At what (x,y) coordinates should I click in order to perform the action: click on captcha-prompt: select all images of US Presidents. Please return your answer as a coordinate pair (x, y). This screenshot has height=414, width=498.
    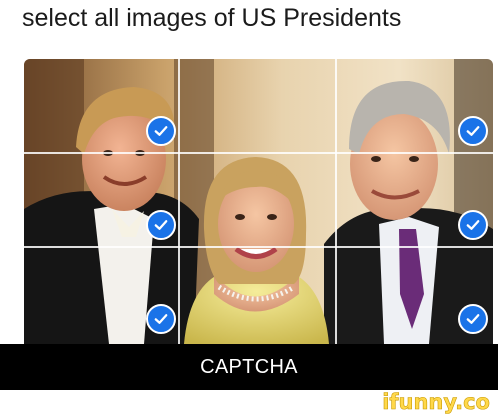
    Looking at the image, I should click on (212, 18).